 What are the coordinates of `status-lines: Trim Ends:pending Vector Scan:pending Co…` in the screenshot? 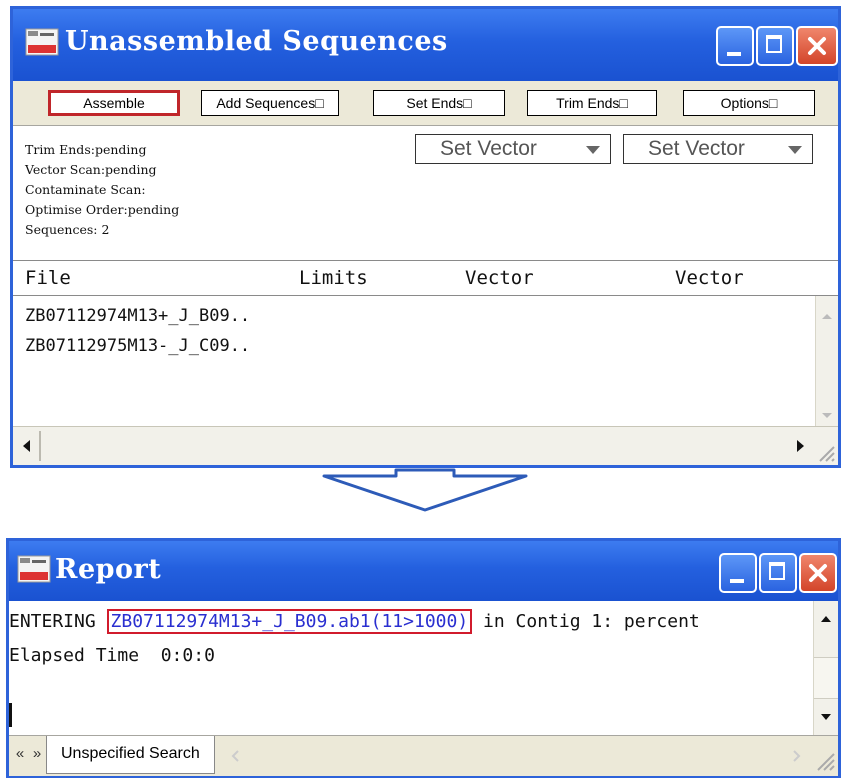 It's located at (102, 190).